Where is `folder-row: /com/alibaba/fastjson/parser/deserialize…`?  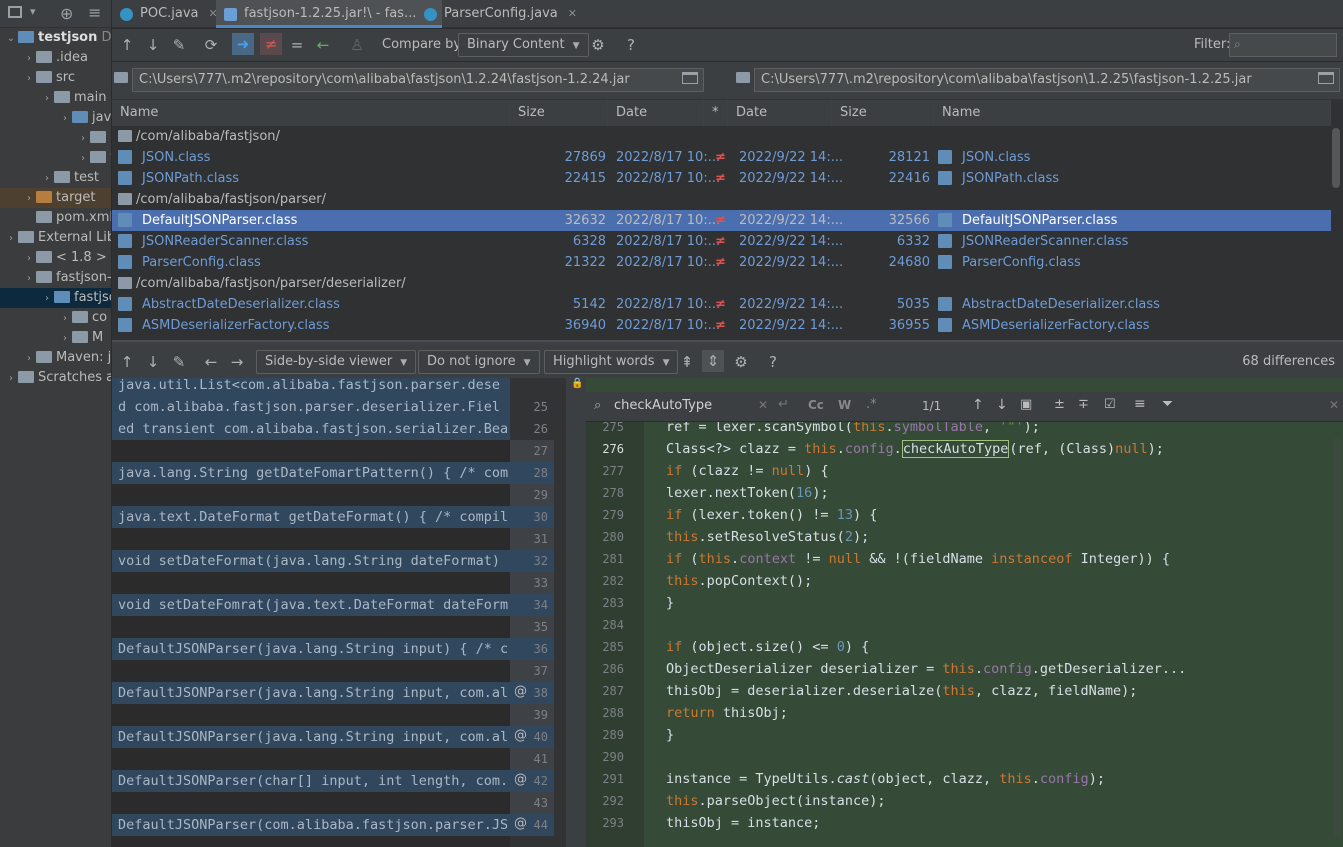 folder-row: /com/alibaba/fastjson/parser/deserialize… is located at coordinates (721, 283).